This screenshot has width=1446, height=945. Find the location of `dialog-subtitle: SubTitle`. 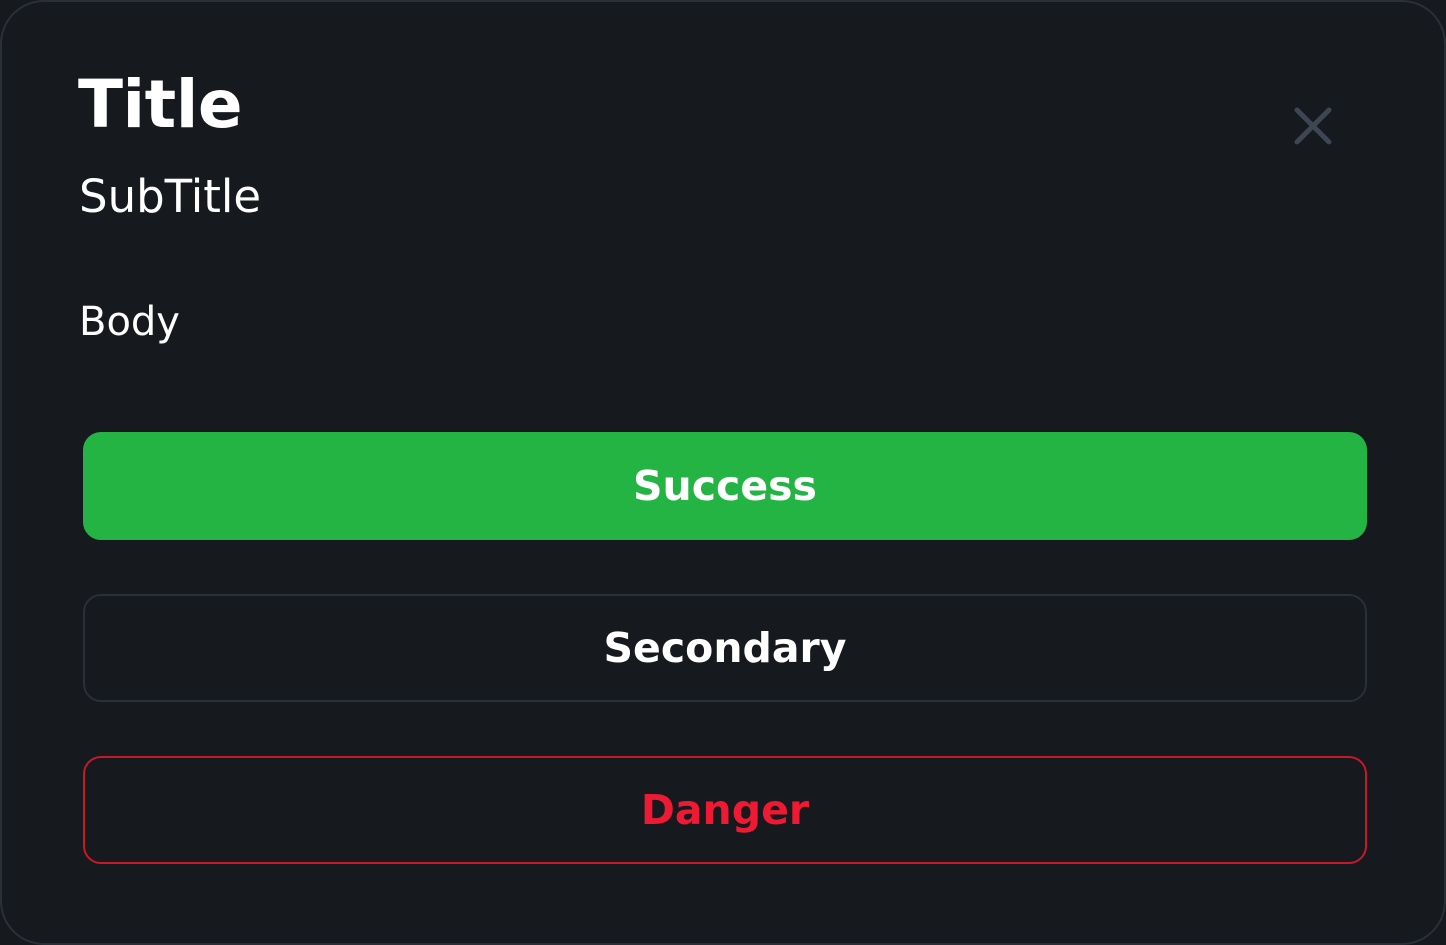

dialog-subtitle: SubTitle is located at coordinates (170, 196).